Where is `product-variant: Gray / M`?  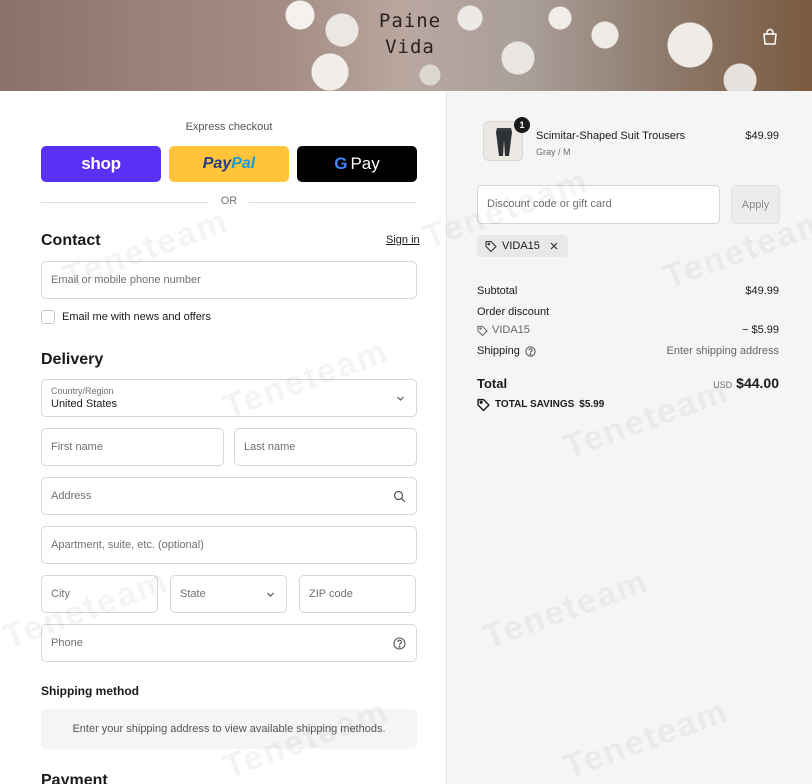
product-variant: Gray / M is located at coordinates (553, 152).